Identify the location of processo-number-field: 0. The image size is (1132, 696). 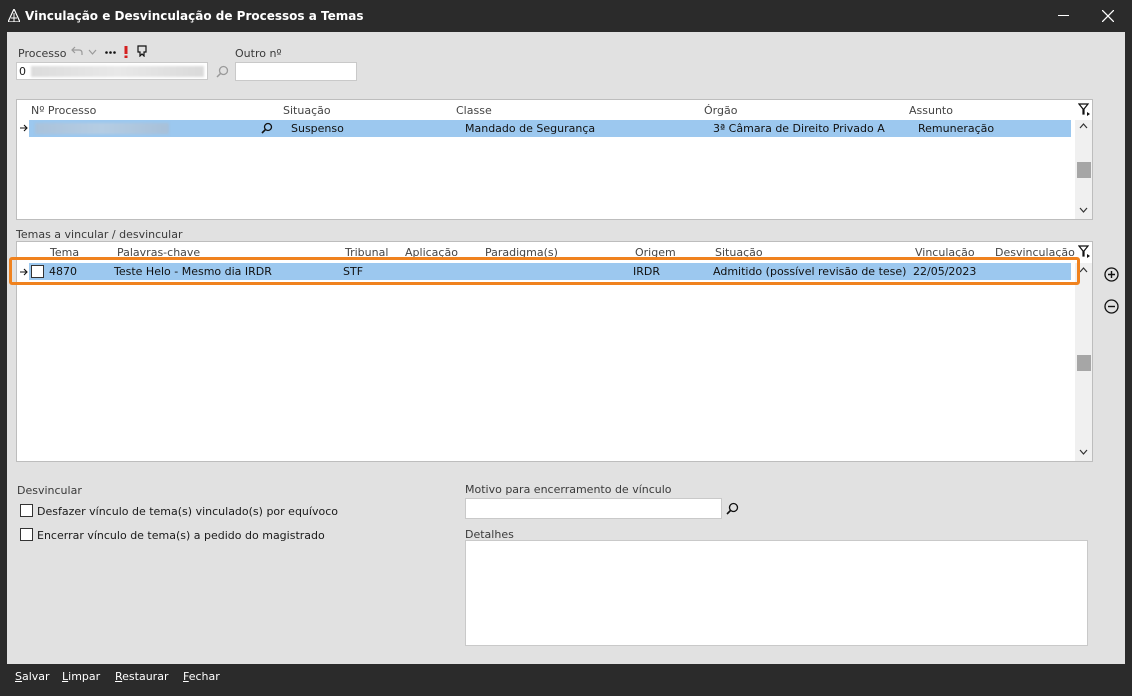
(112, 71).